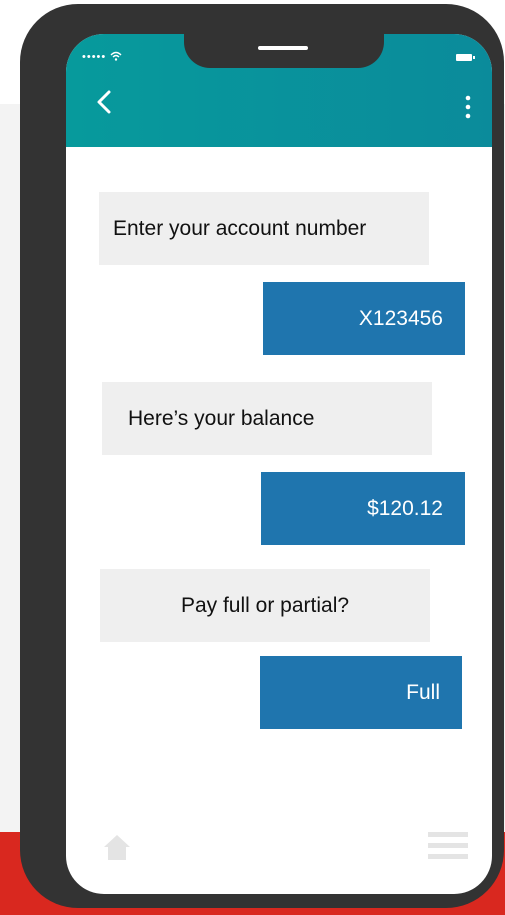  What do you see at coordinates (94, 57) in the screenshot?
I see `signal-dots: •••••` at bounding box center [94, 57].